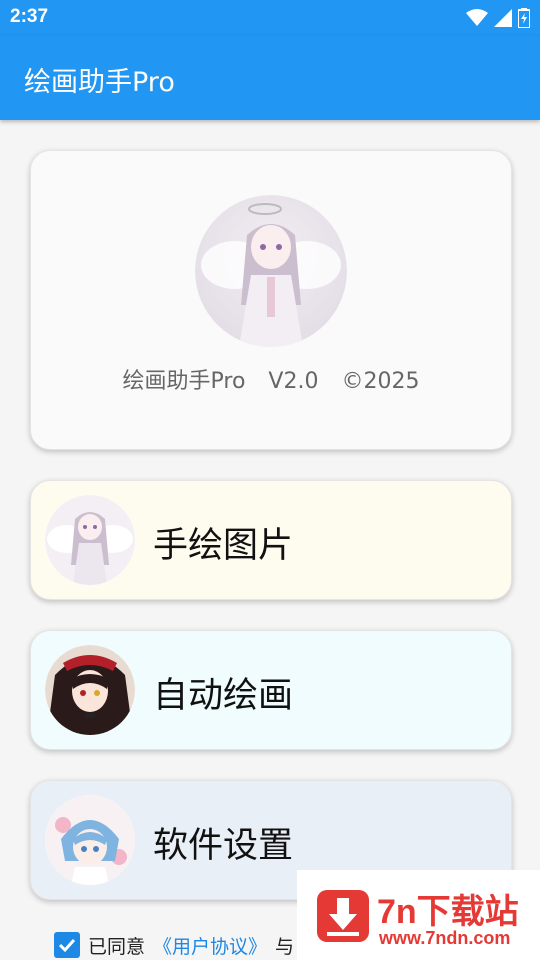 The height and width of the screenshot is (960, 540). What do you see at coordinates (285, 946) in the screenshot?
I see `agree-suffix: 与` at bounding box center [285, 946].